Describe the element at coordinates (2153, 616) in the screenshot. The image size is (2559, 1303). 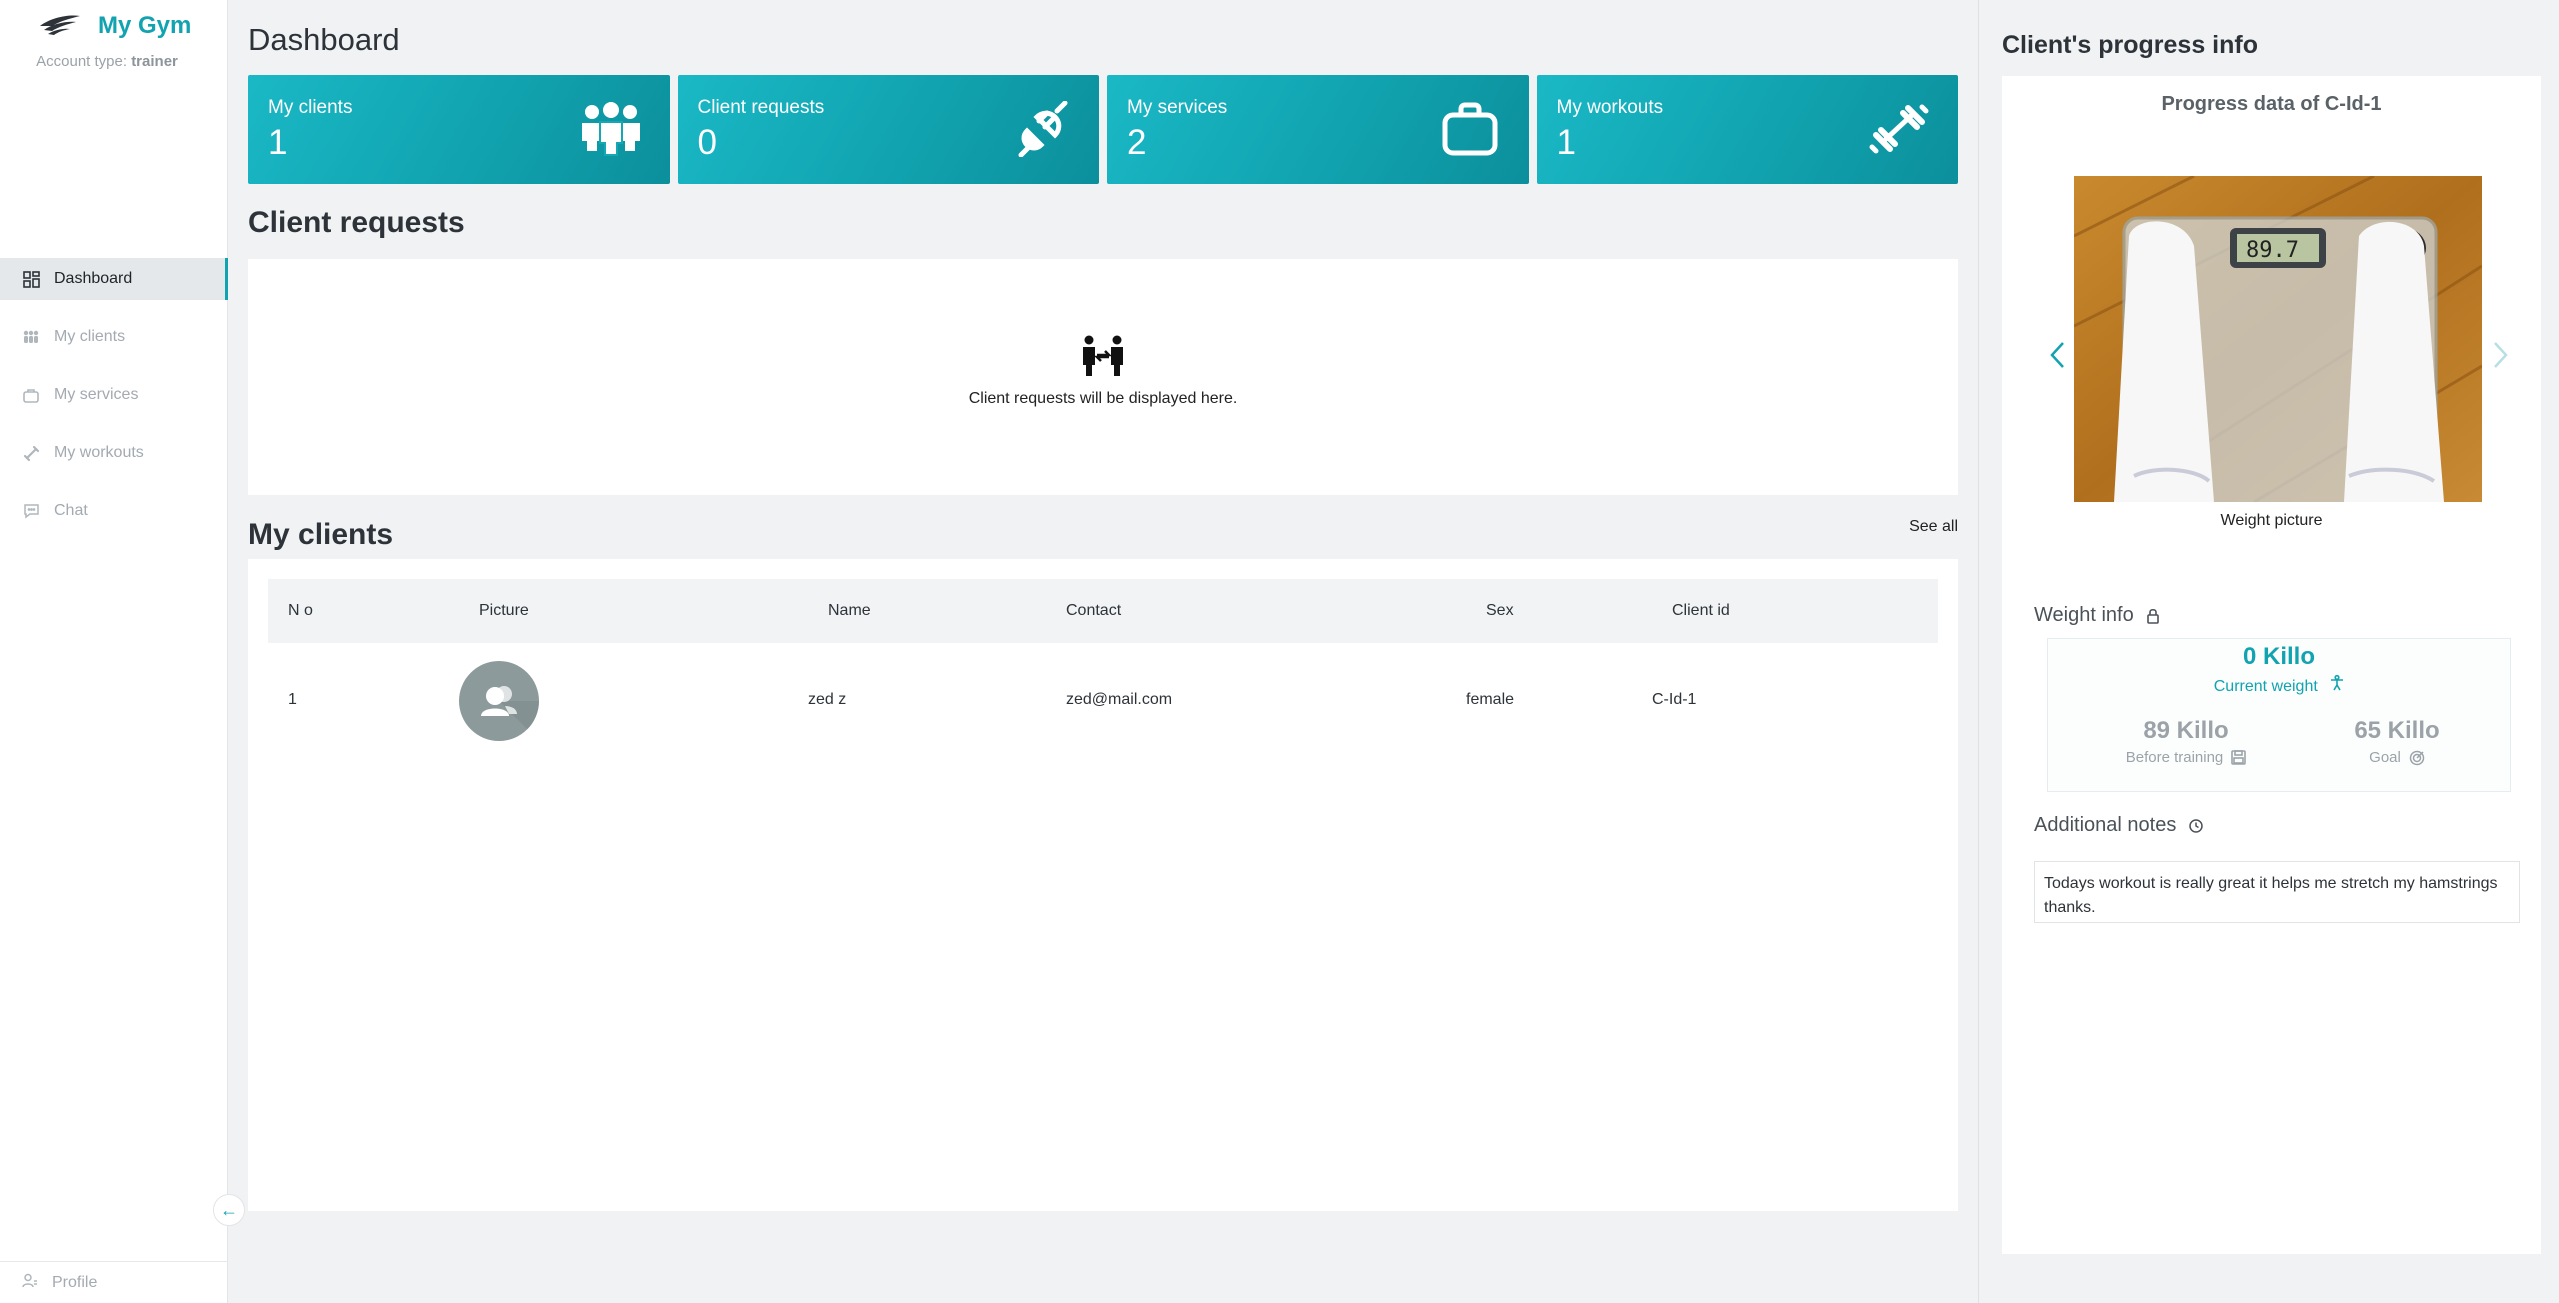
I see `lock-icon` at that location.